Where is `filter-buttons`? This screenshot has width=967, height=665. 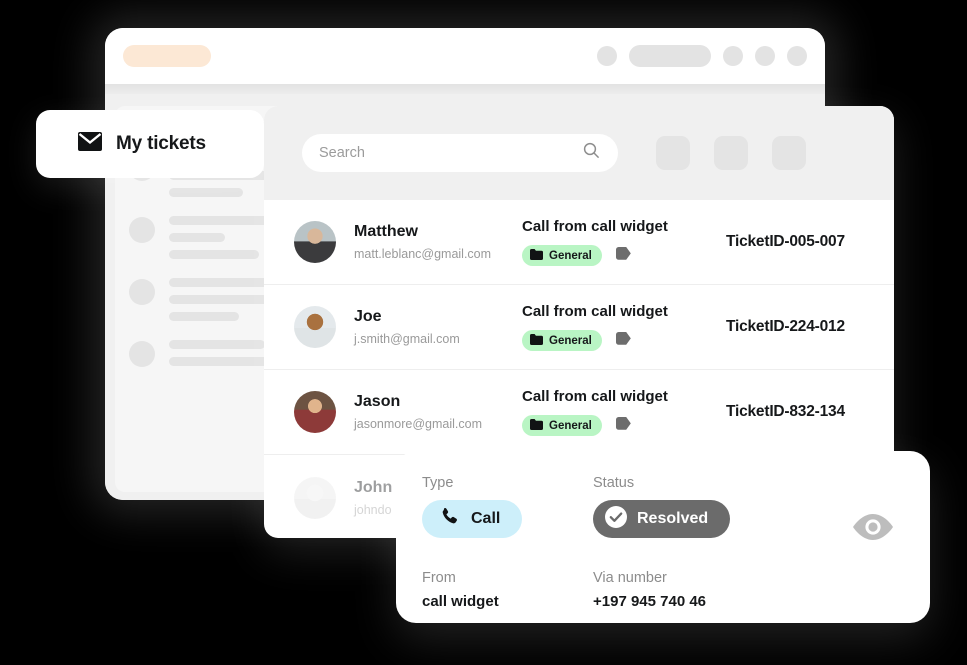 filter-buttons is located at coordinates (731, 153).